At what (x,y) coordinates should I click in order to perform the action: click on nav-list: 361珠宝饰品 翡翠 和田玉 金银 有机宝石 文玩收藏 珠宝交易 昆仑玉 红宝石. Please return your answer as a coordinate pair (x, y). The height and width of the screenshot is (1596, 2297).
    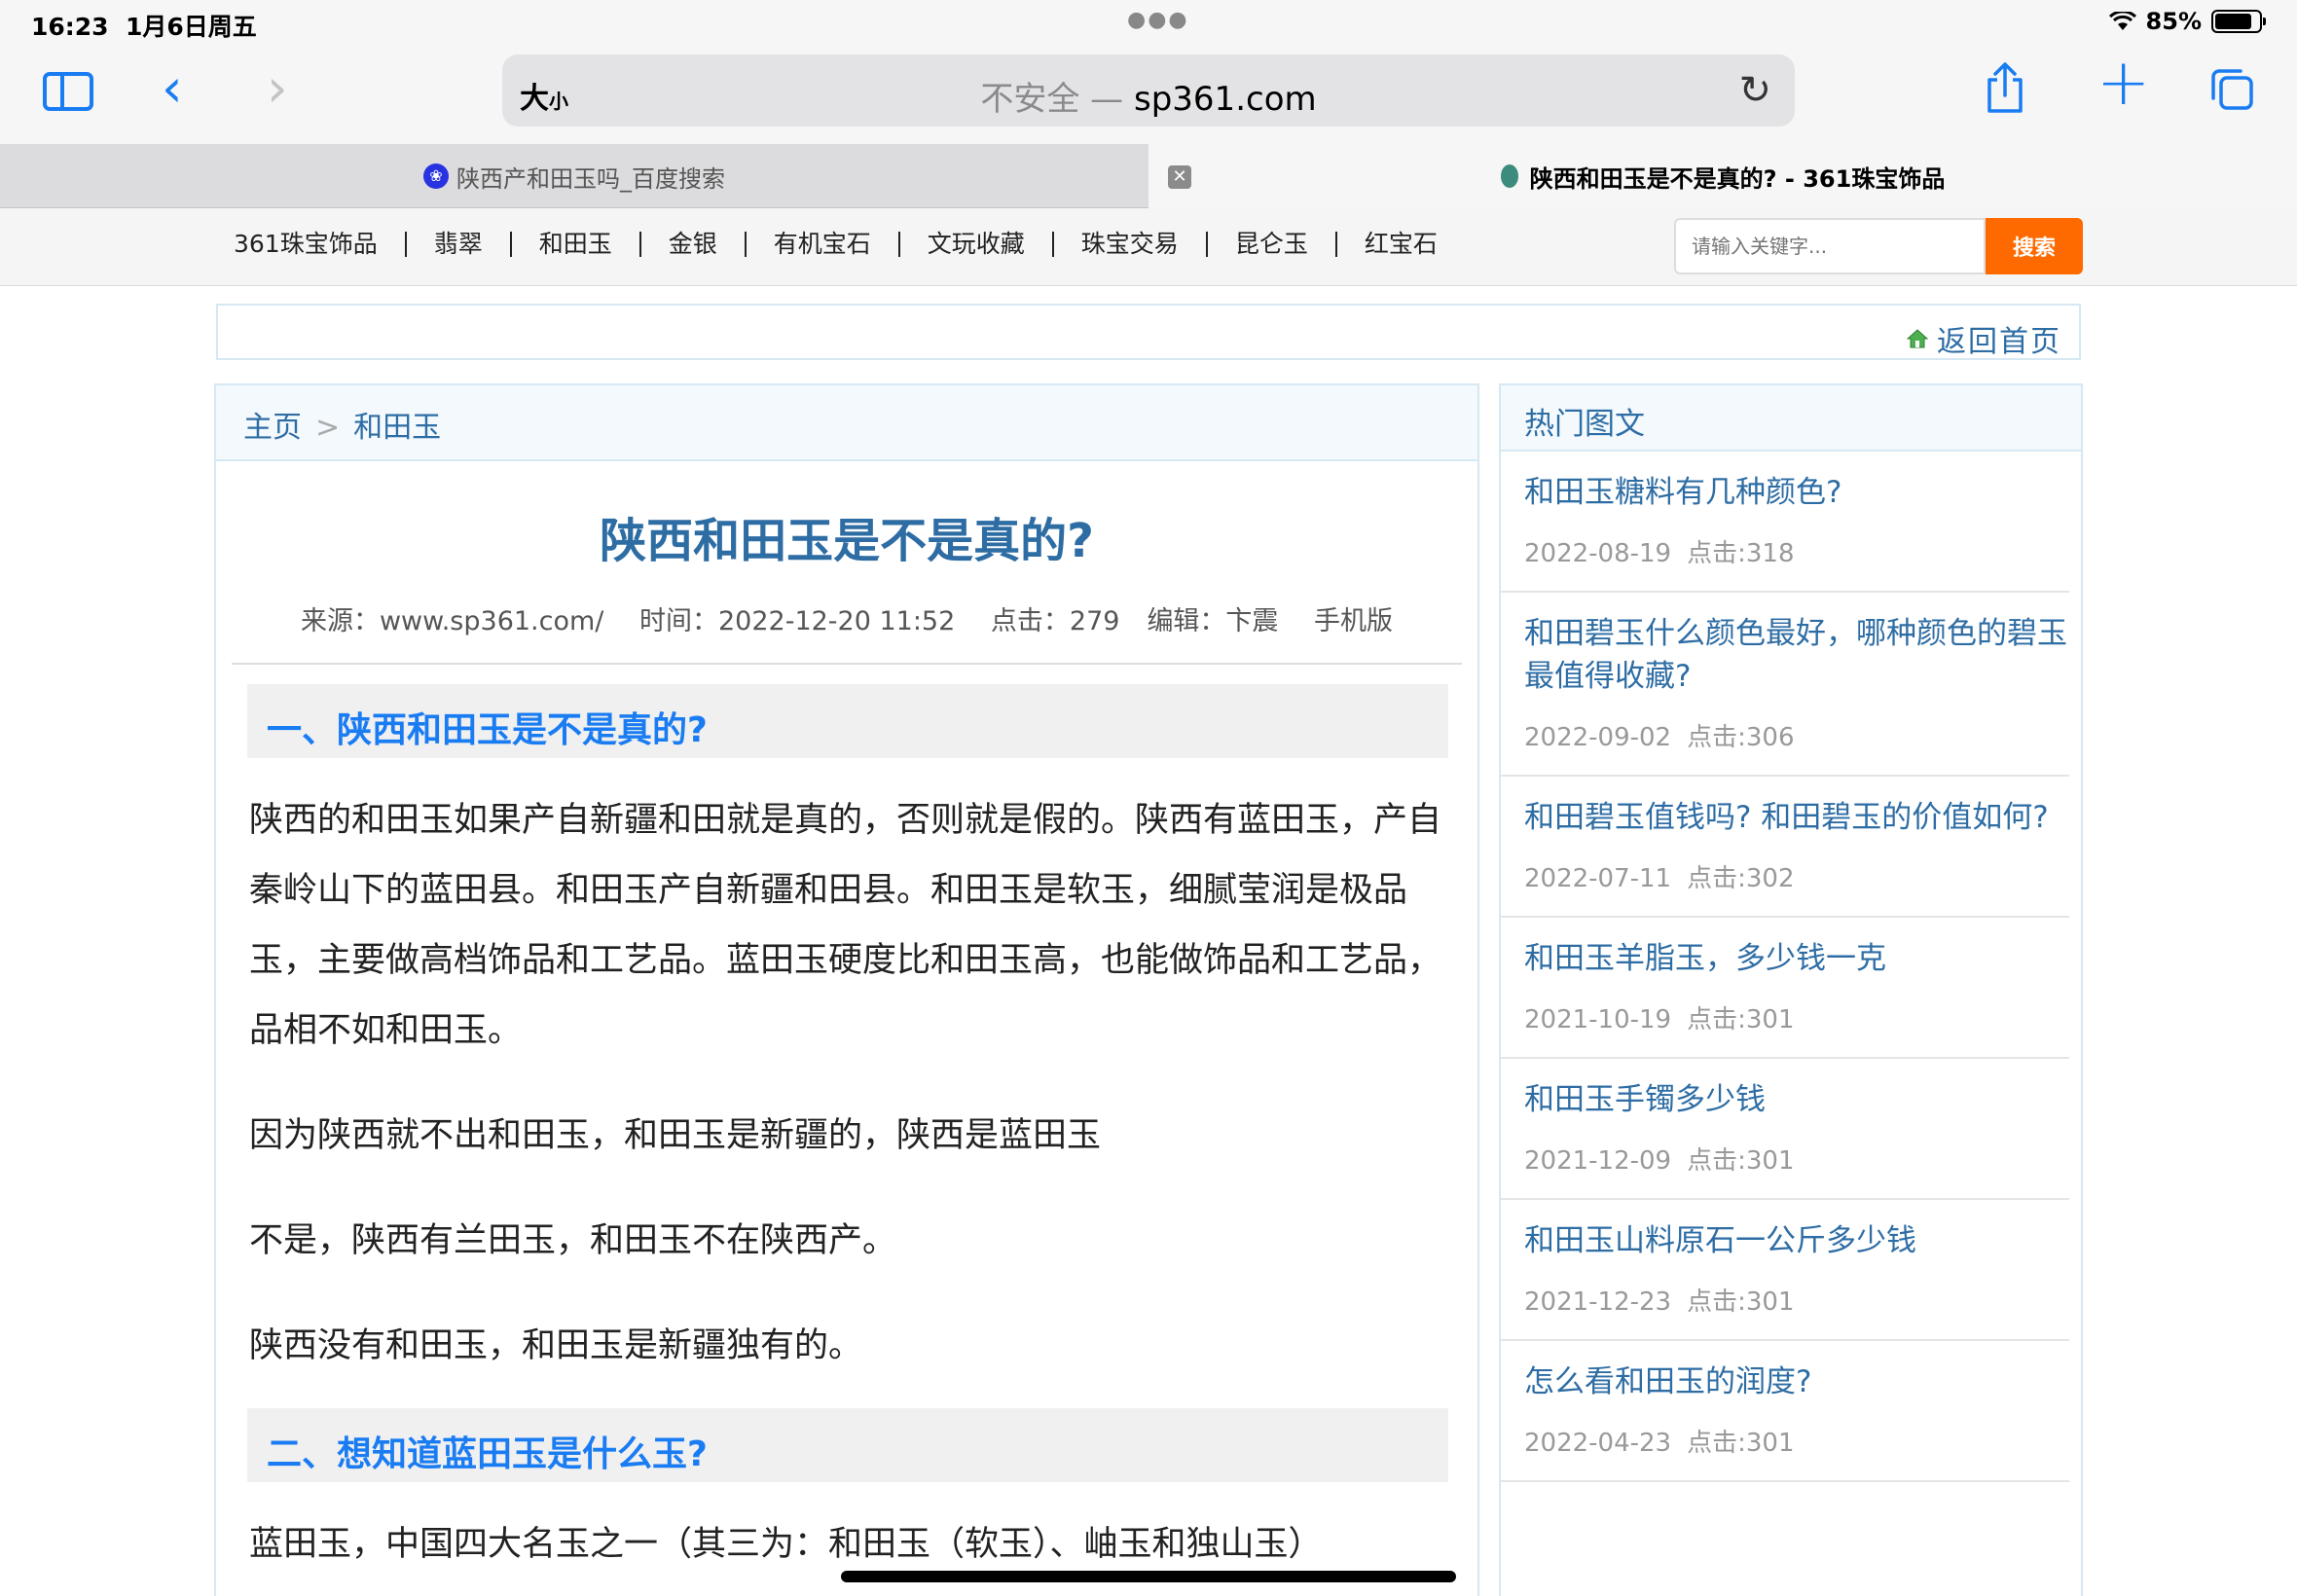
    Looking at the image, I should click on (850, 245).